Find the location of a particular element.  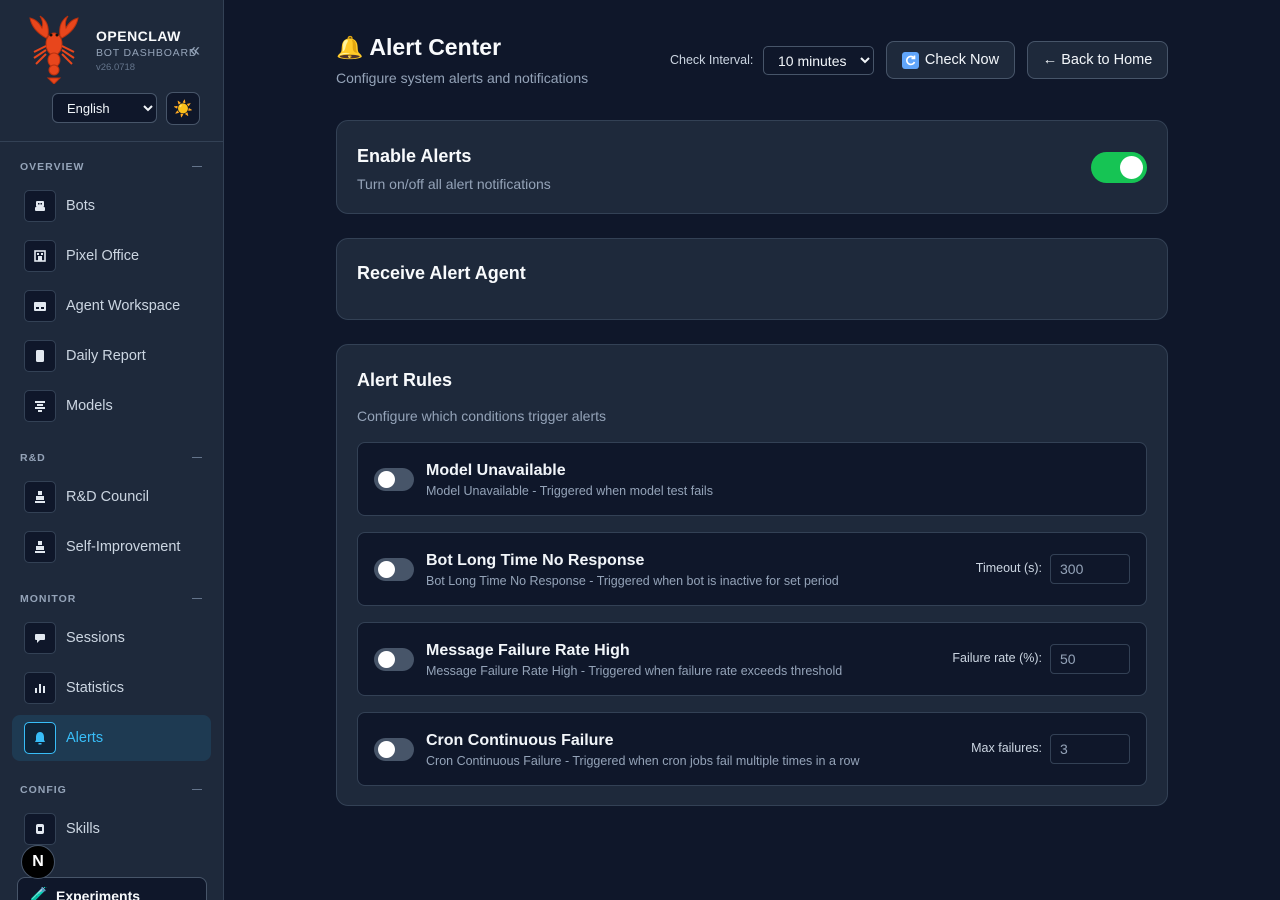

nav-header-monitor: MONITOR is located at coordinates (48, 599).